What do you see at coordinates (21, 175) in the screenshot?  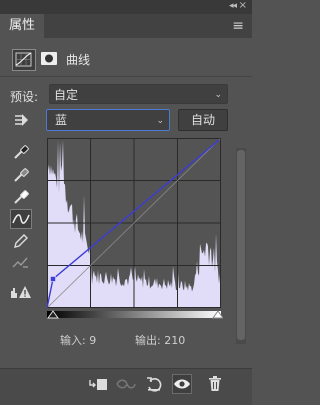 I see `sample-gray-eyedropper-icon` at bounding box center [21, 175].